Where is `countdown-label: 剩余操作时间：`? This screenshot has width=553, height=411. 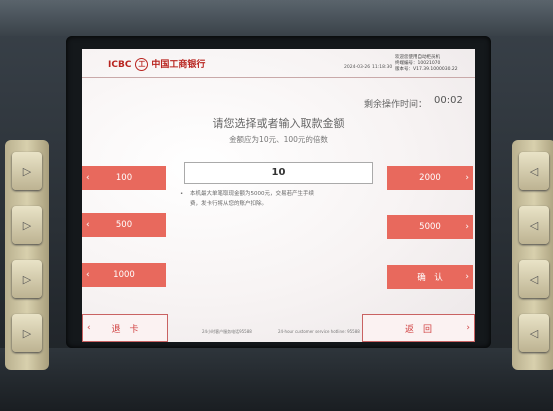 countdown-label: 剩余操作时间： is located at coordinates (396, 105).